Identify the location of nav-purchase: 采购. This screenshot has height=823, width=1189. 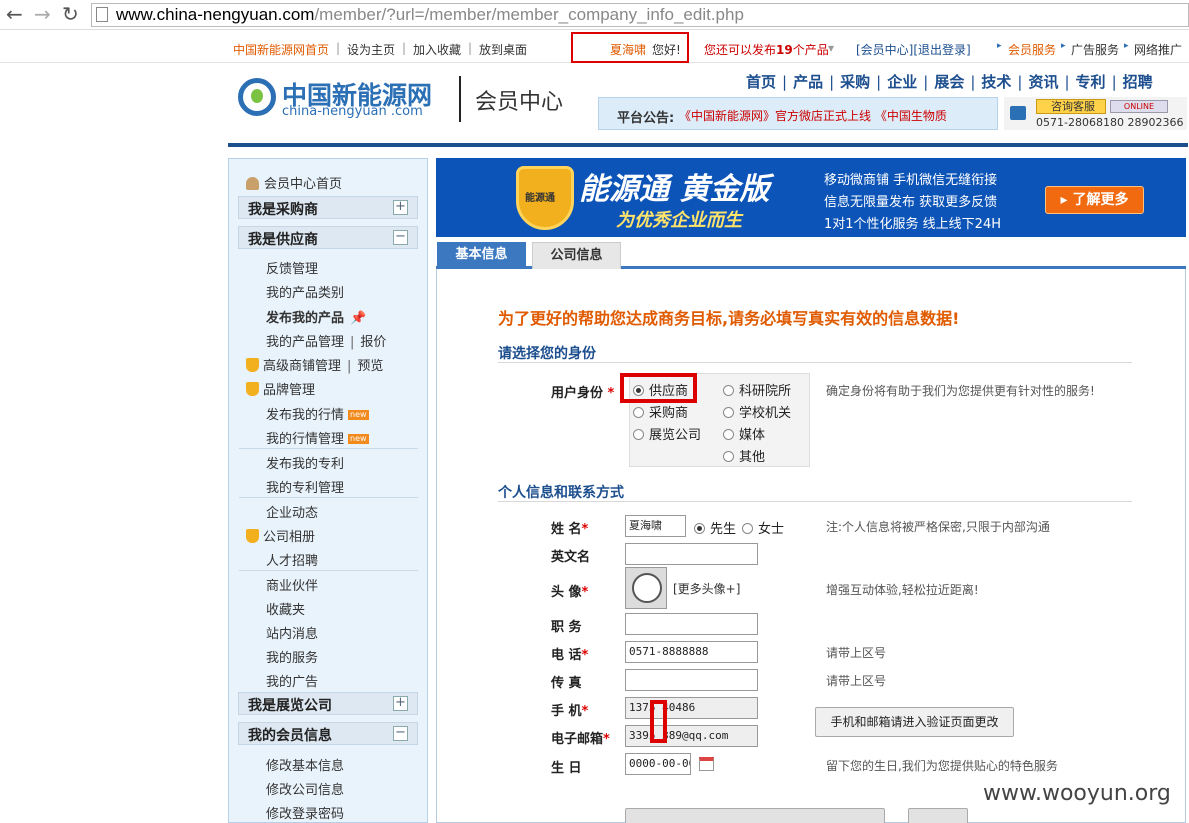
(855, 82).